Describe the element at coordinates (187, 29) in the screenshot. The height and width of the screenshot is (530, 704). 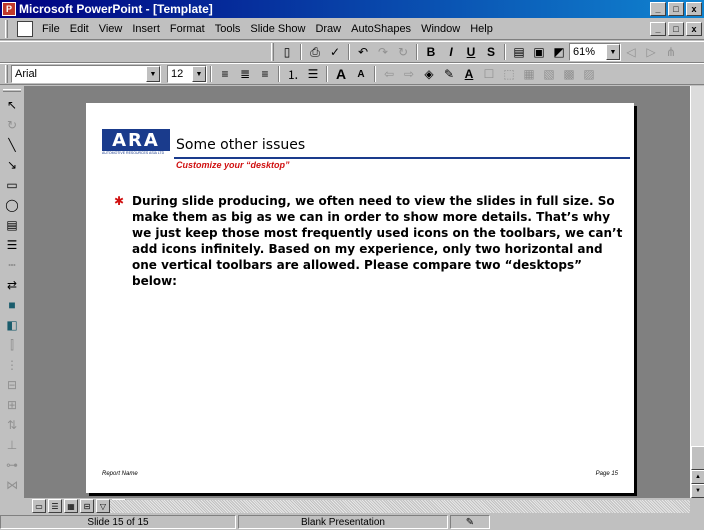
I see `menu-format: Format` at that location.